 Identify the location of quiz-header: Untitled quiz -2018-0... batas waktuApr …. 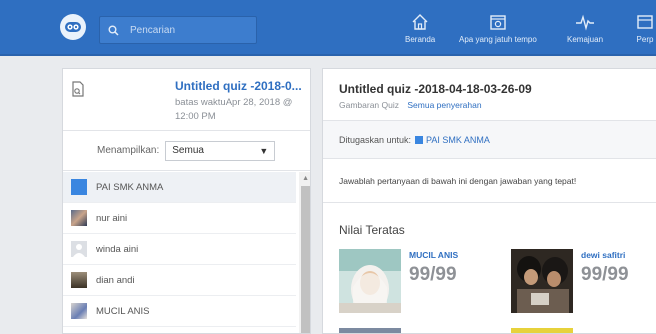
(186, 100).